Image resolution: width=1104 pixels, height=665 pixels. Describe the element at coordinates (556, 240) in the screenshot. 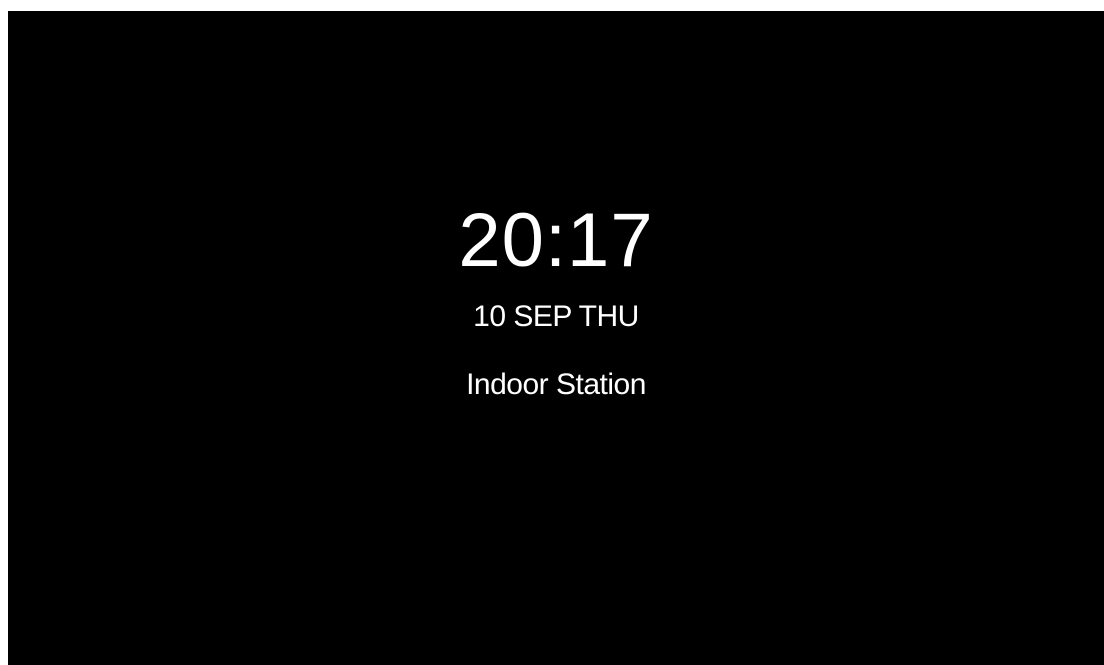

I see `clock-time: 20:17` at that location.